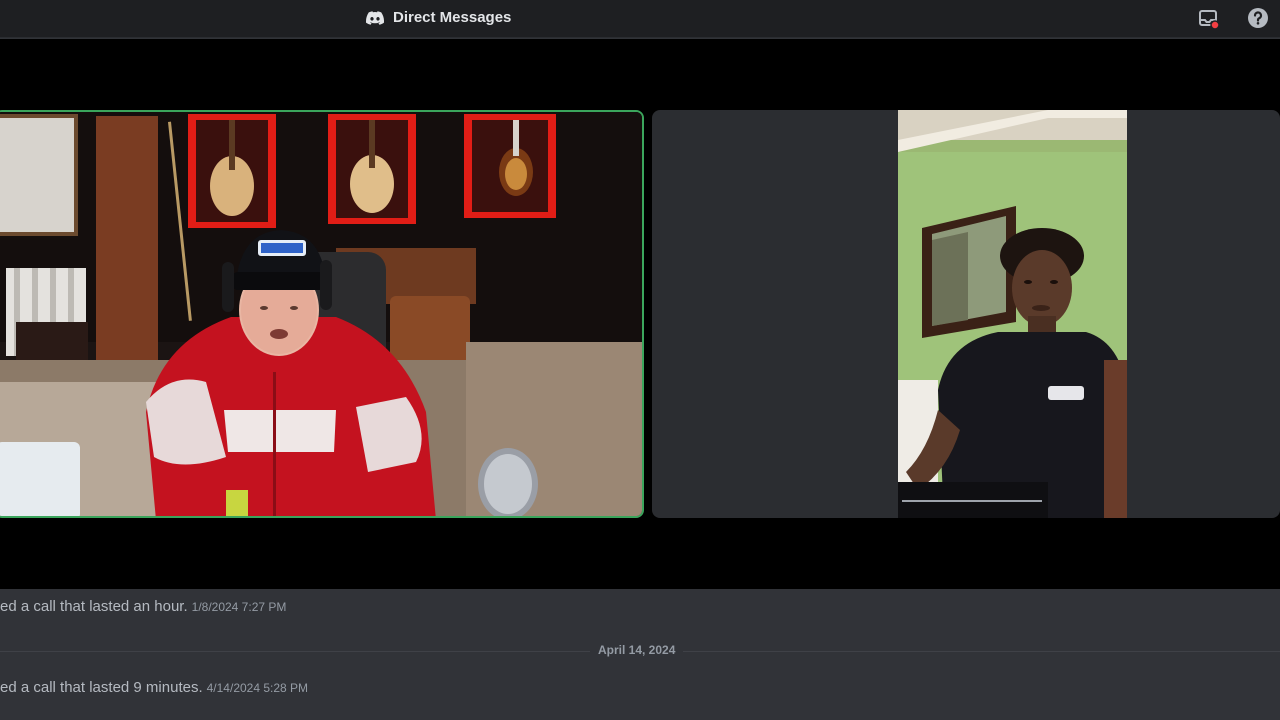  I want to click on title-bar: Direct Messages, so click(640, 19).